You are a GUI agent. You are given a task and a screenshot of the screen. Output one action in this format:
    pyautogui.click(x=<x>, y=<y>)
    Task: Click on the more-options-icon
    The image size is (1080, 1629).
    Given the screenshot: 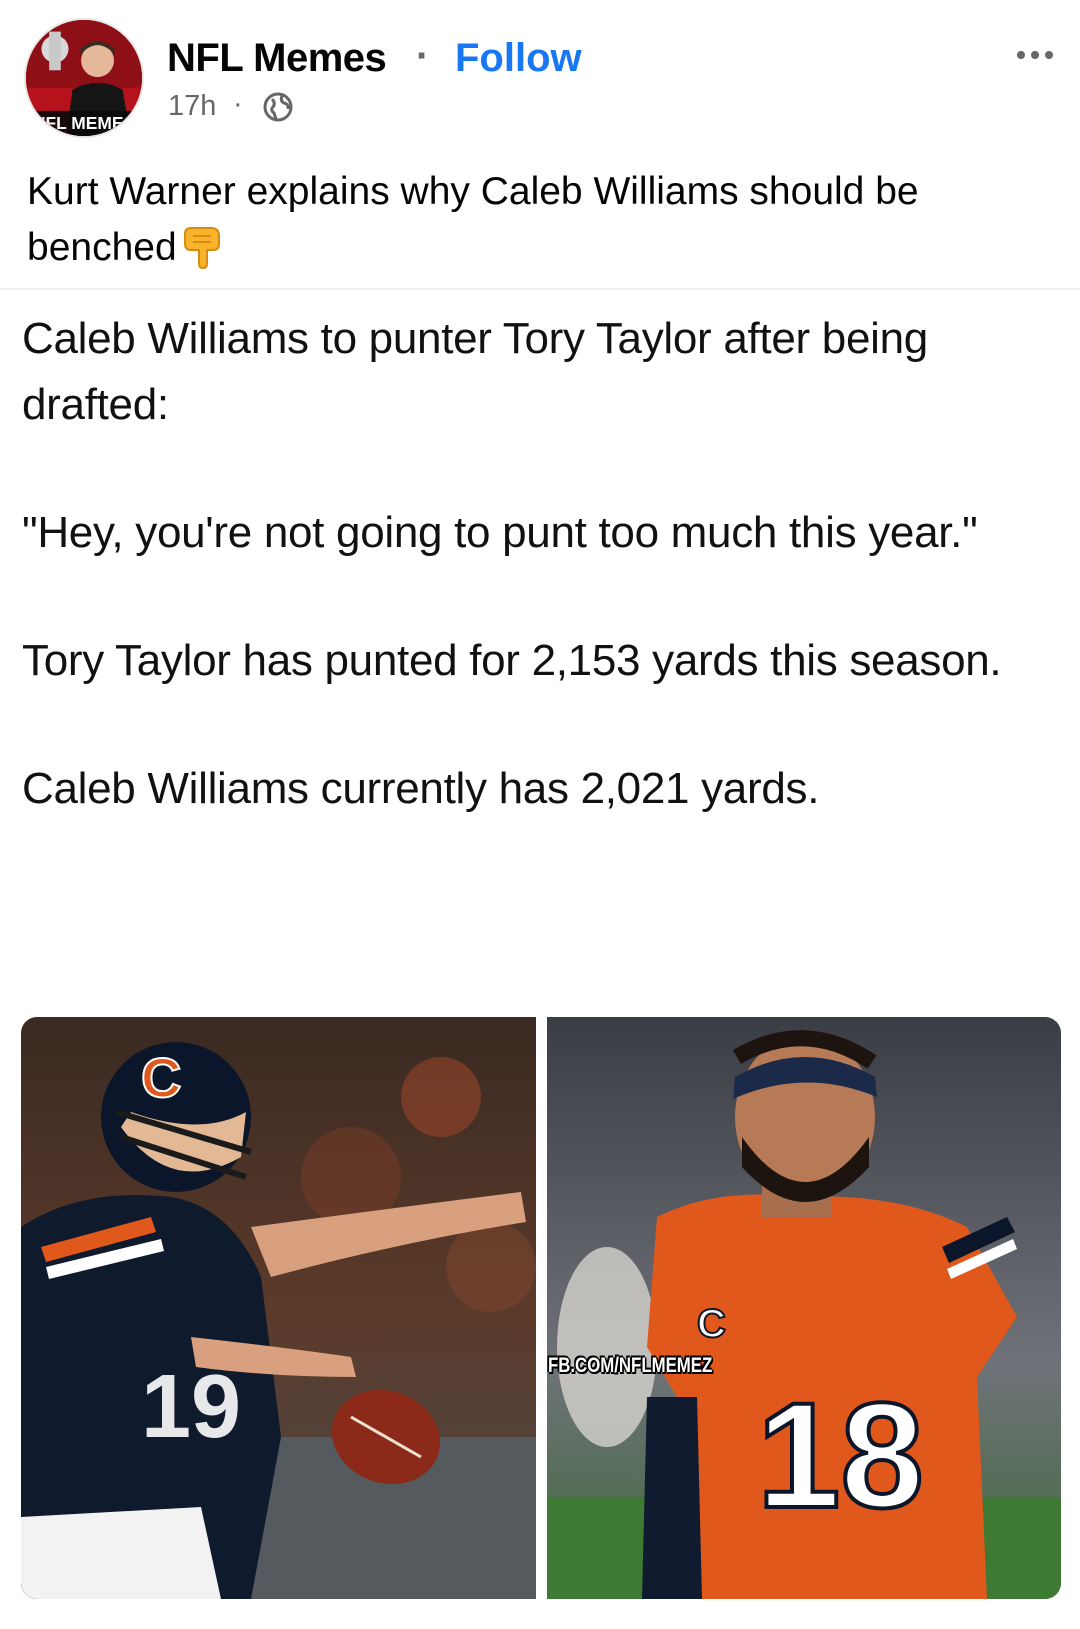 What is the action you would take?
    pyautogui.click(x=1035, y=55)
    